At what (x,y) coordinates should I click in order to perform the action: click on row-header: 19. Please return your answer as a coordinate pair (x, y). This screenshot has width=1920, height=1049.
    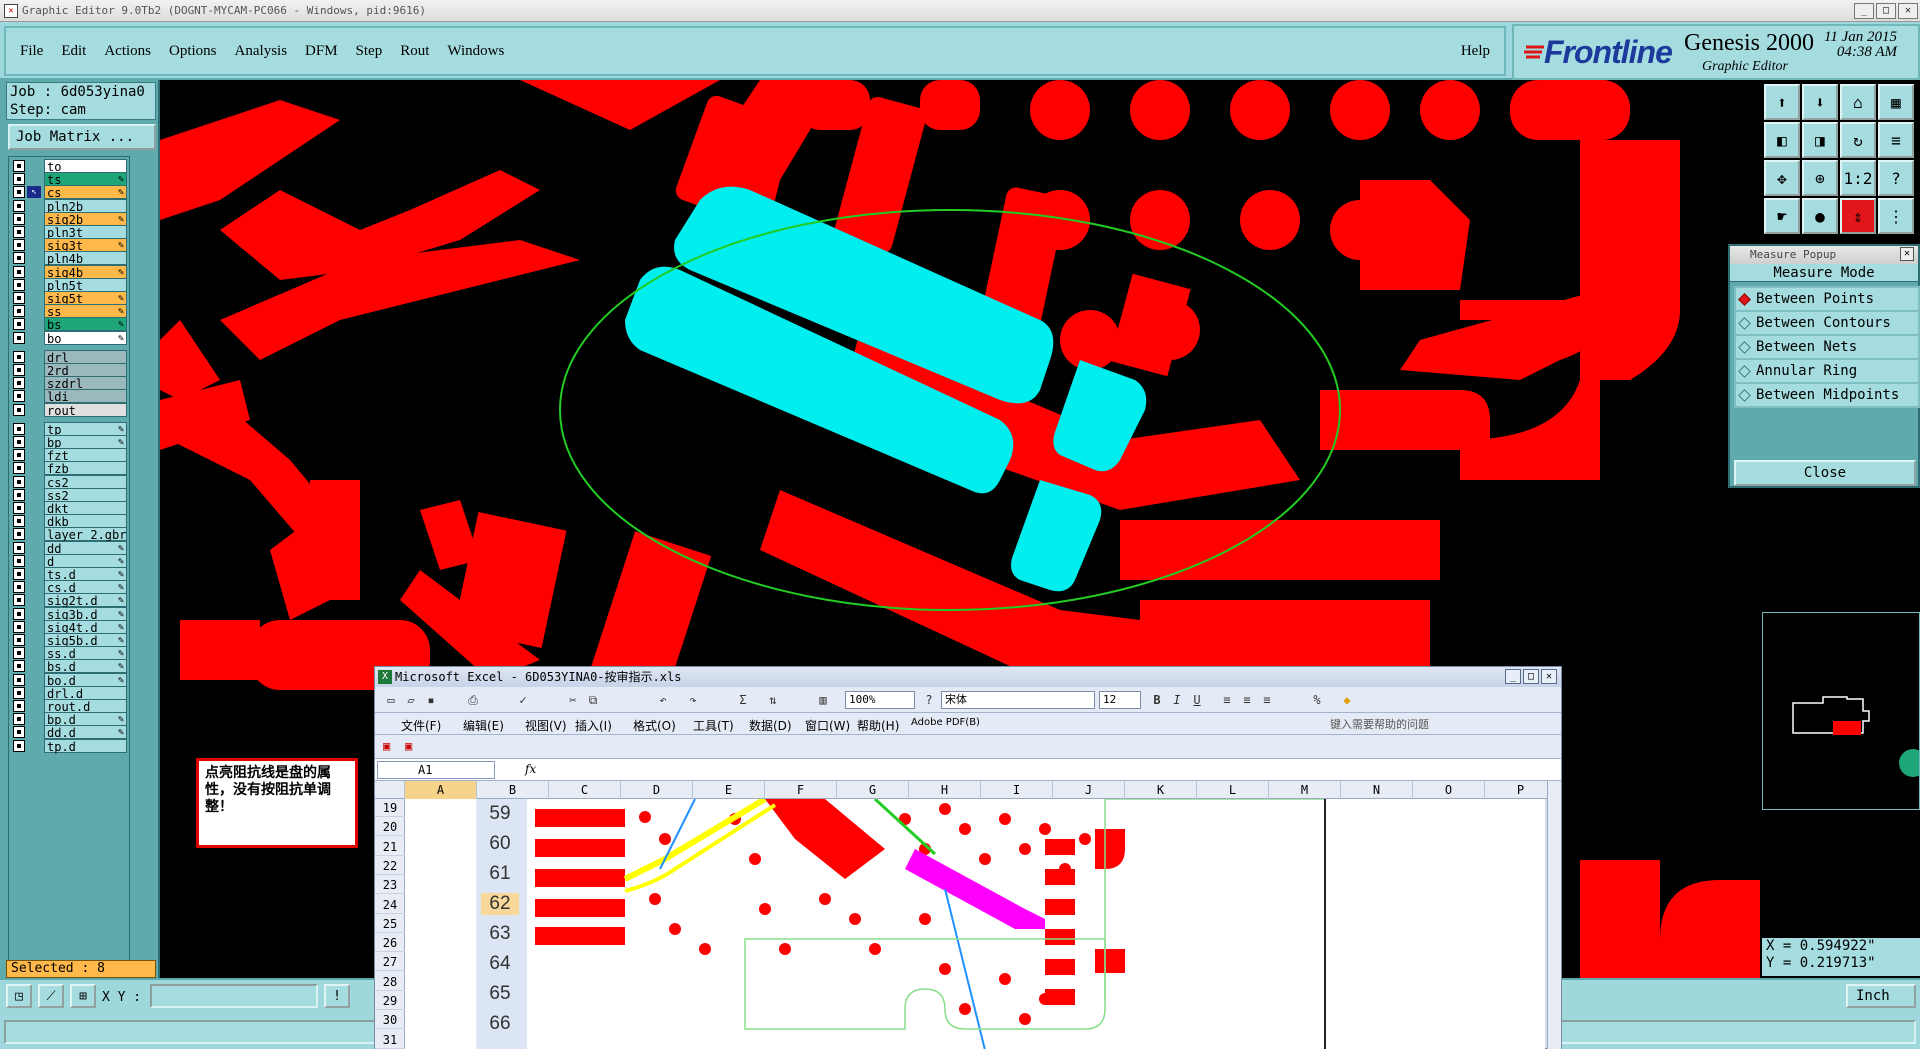
    Looking at the image, I should click on (390, 808).